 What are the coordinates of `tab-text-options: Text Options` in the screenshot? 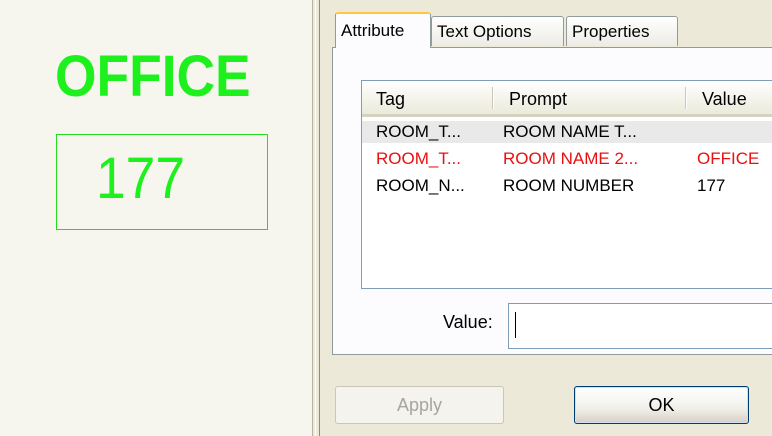 It's located at (497, 31).